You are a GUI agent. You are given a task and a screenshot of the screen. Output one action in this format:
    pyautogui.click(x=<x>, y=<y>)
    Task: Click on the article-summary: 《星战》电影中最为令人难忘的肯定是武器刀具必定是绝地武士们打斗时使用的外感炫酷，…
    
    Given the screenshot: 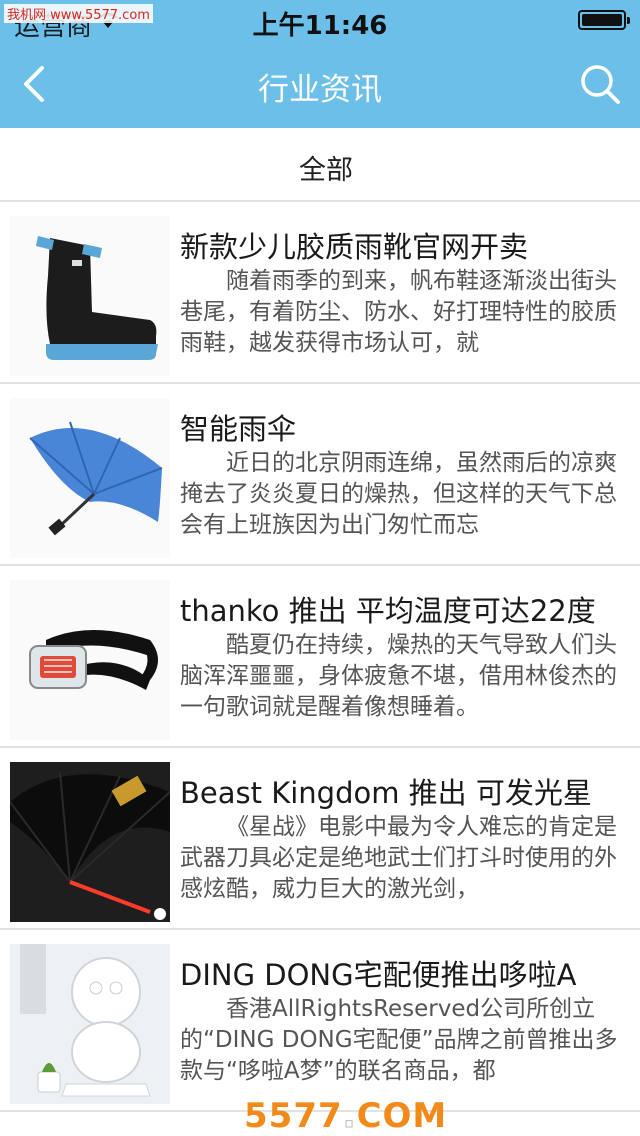 What is the action you would take?
    pyautogui.click(x=398, y=858)
    